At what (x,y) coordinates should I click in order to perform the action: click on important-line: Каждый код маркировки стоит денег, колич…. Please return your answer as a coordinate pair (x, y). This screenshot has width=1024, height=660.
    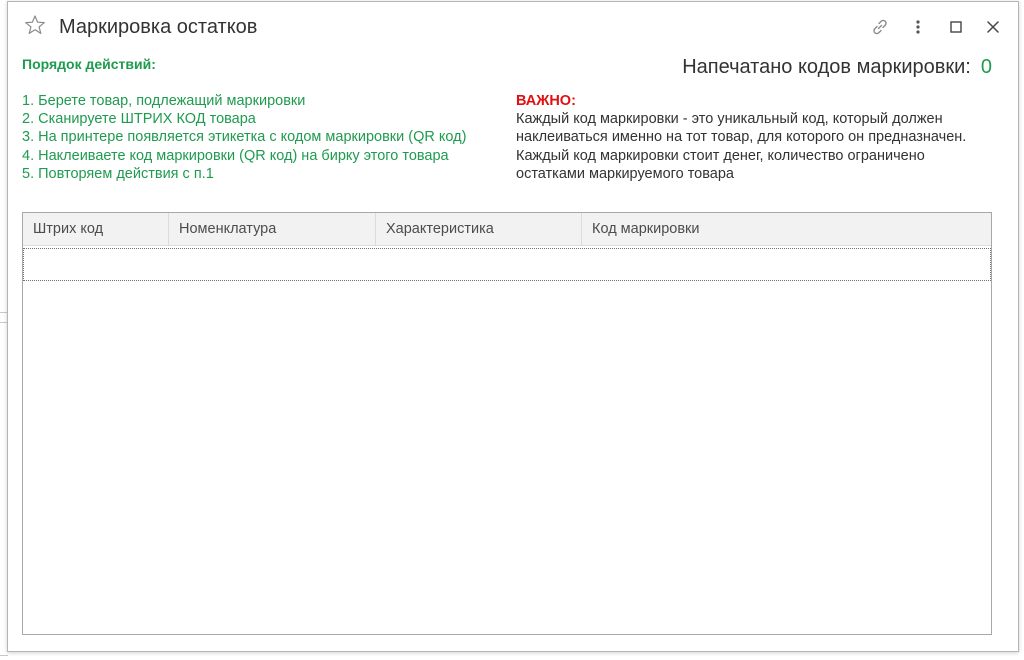
    Looking at the image, I should click on (720, 164).